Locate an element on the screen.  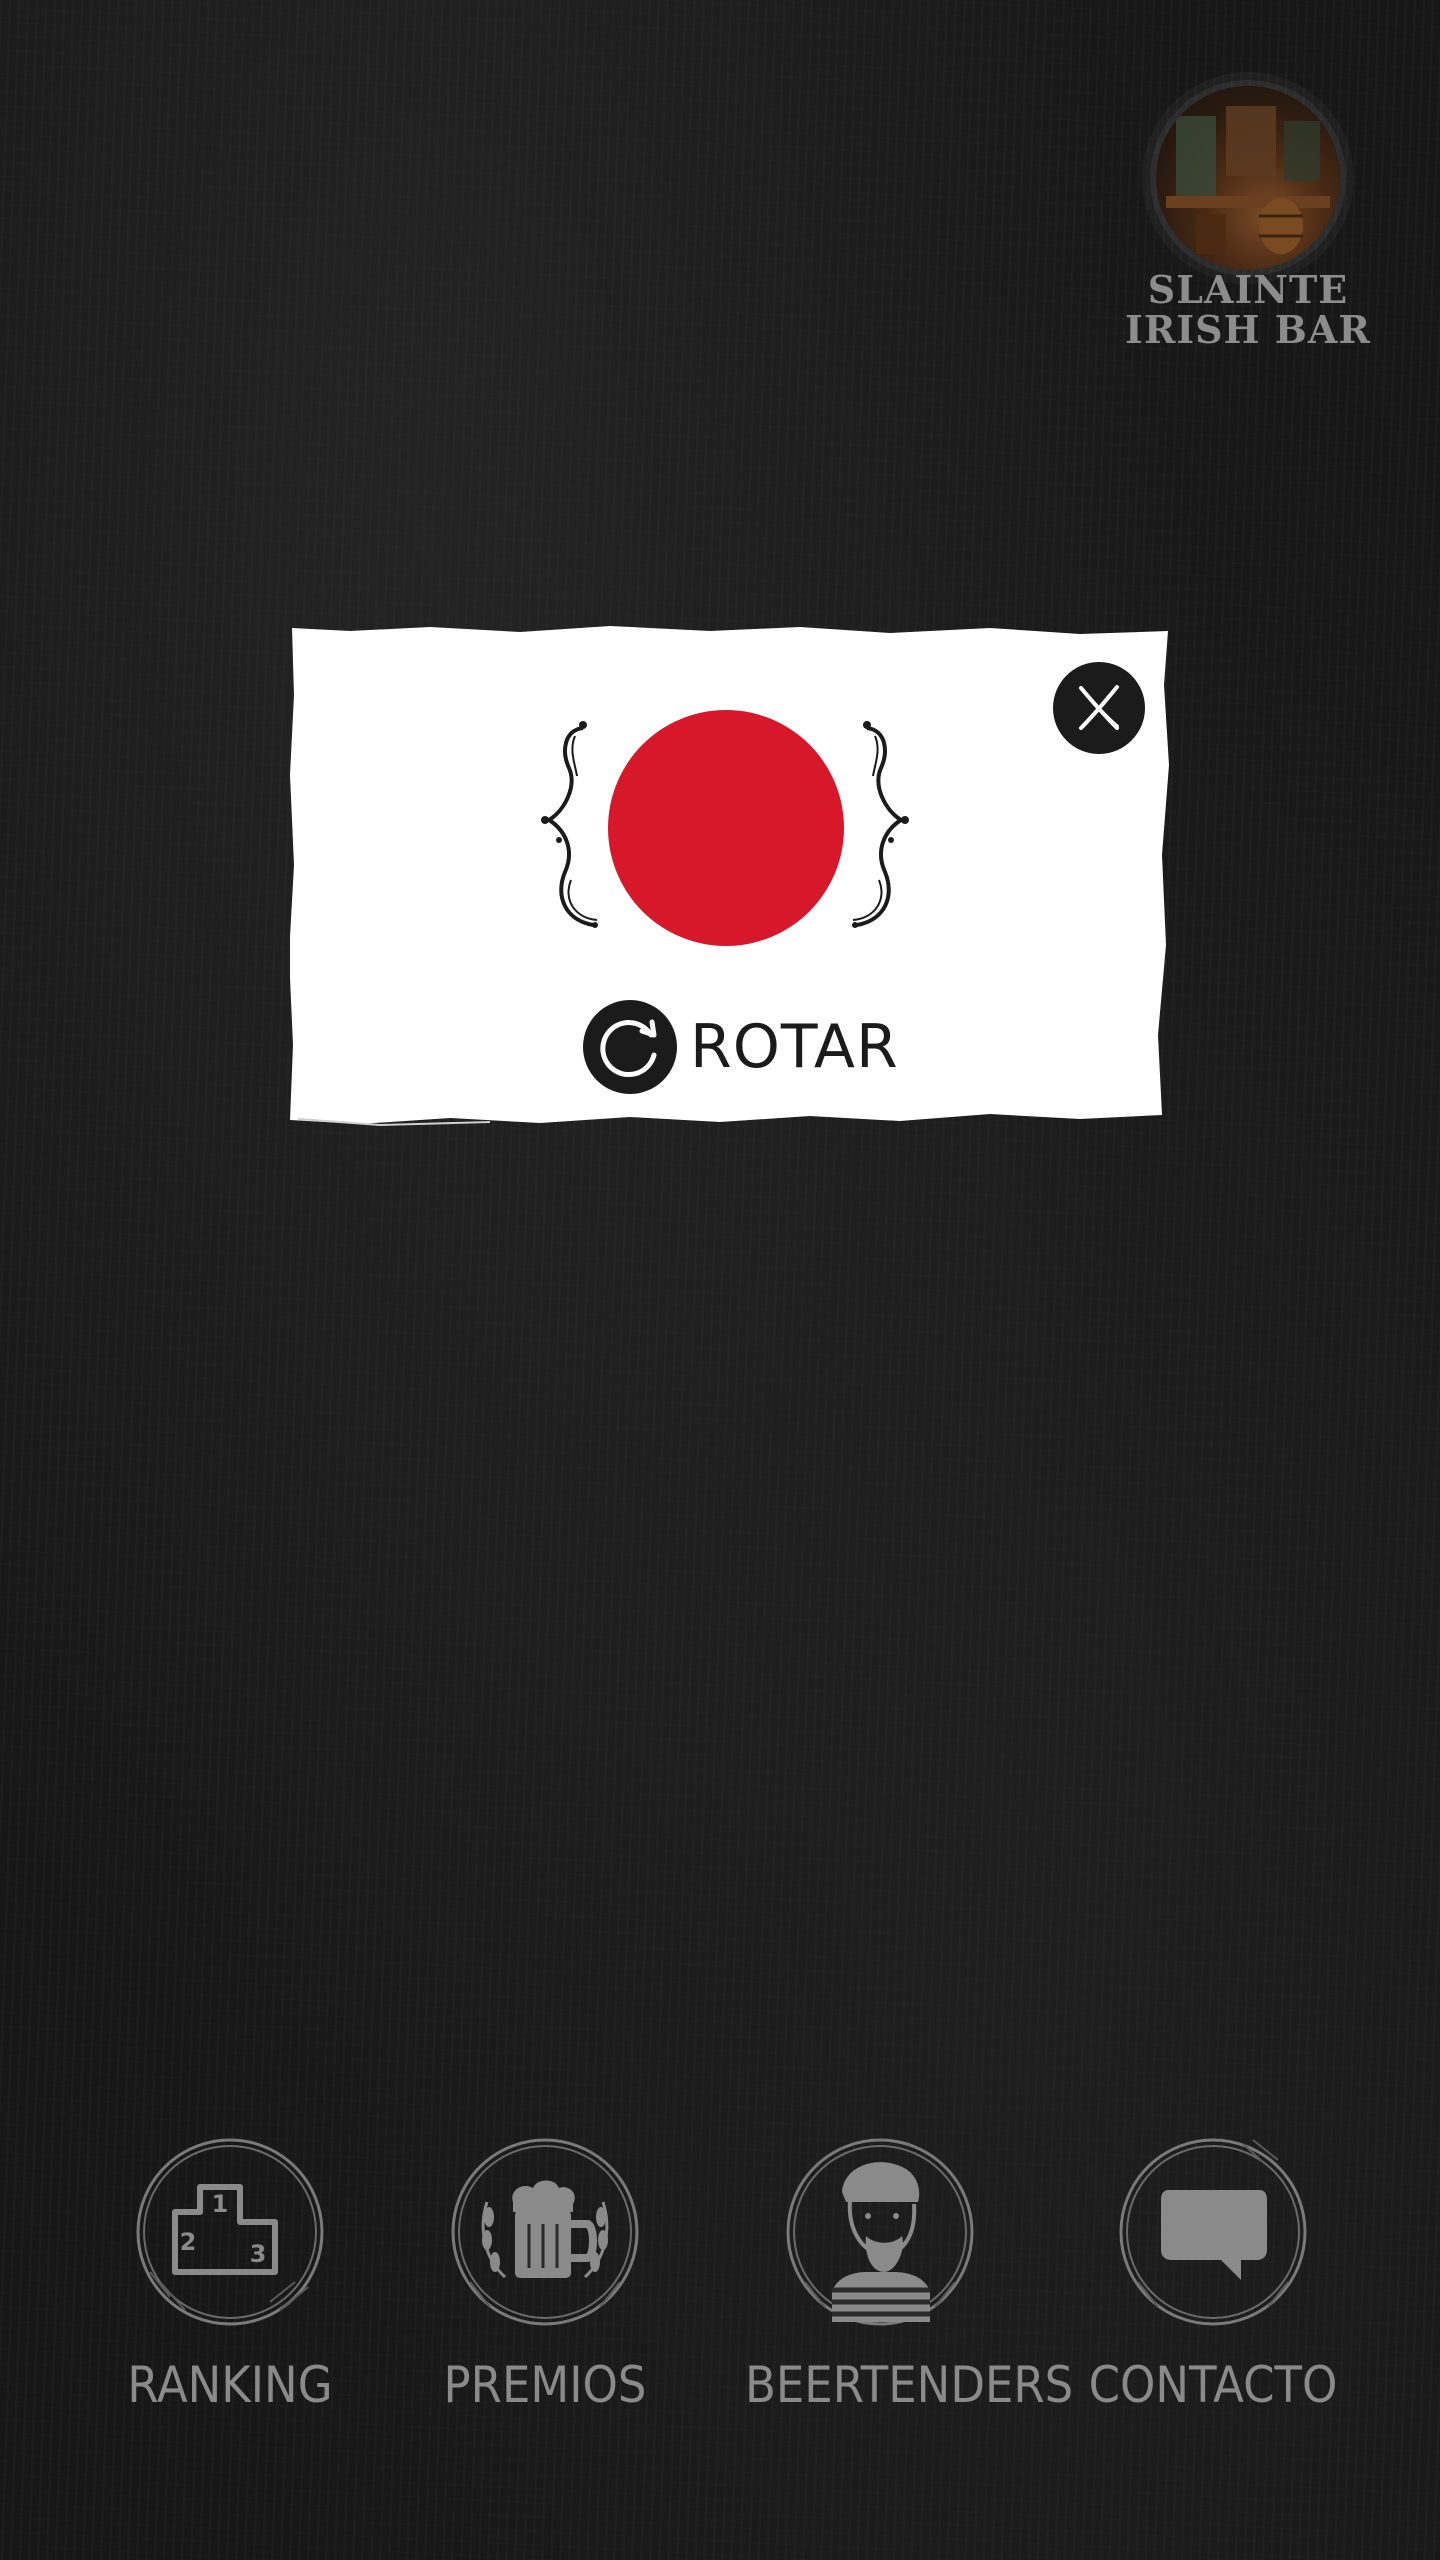
beer-mug-icon is located at coordinates (545, 2232).